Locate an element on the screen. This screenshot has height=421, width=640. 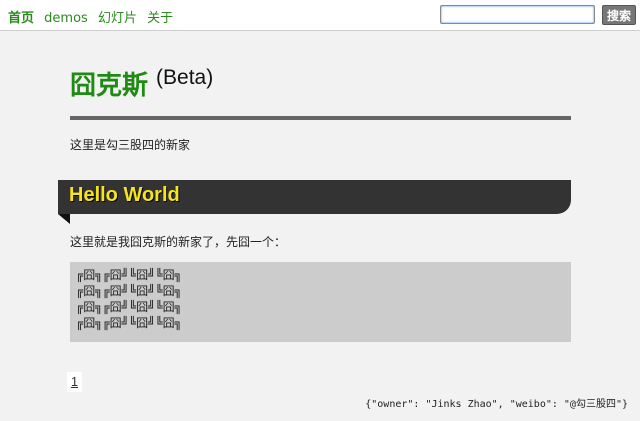
pagination-page-1: 1 is located at coordinates (74, 382).